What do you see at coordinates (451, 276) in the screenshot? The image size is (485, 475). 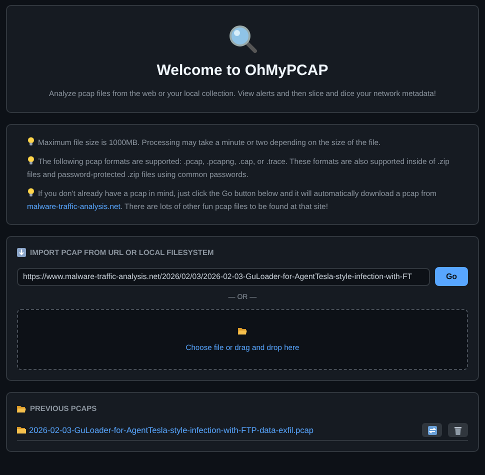 I see `go-button: Go` at bounding box center [451, 276].